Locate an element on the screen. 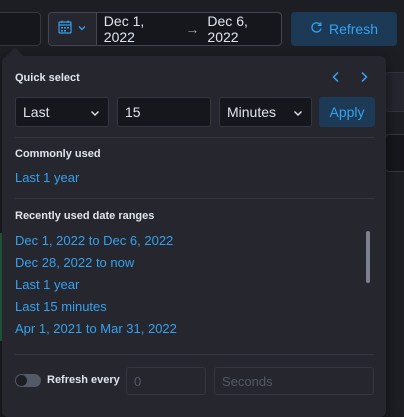 The image size is (404, 417). recent-range-item: Last 15 minutes is located at coordinates (61, 306).